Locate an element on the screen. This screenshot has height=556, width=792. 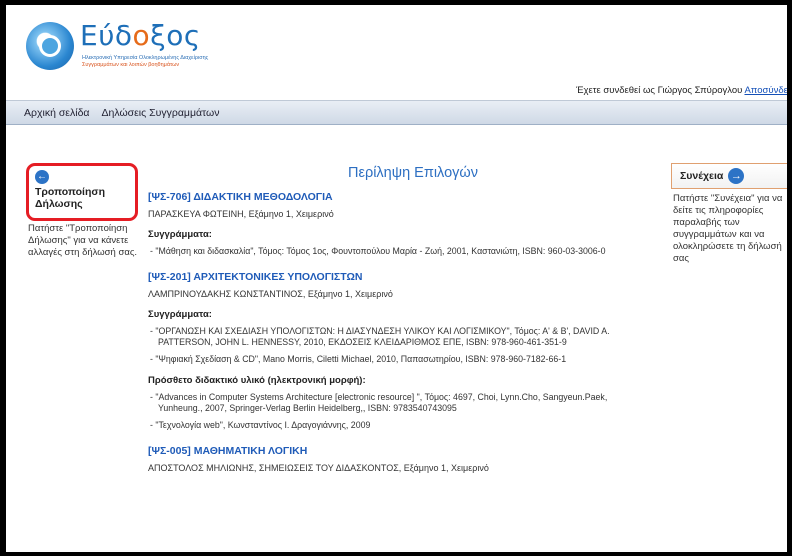
logo-subtitle-2: Συγγραμμάτων και λοιπών βοηθημάτων is located at coordinates (131, 65).